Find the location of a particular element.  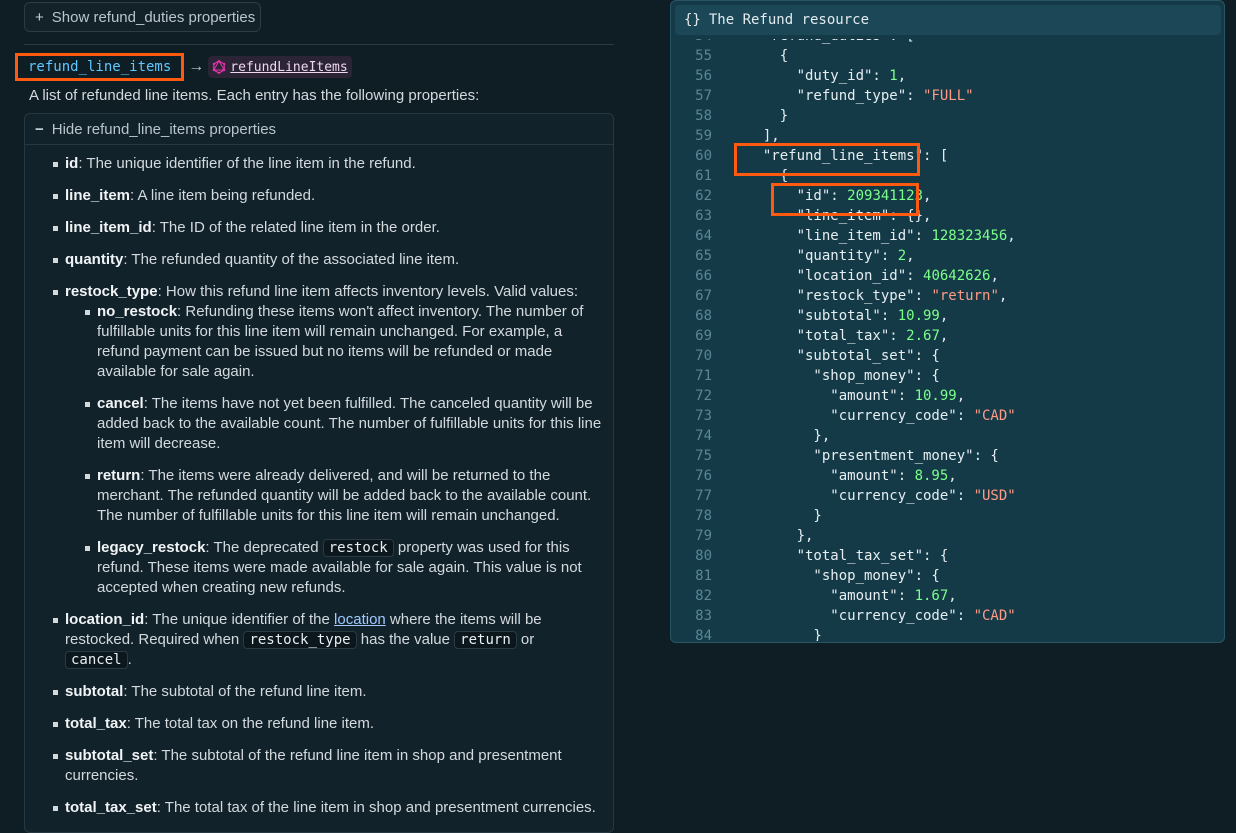

code-line: 59 ], is located at coordinates (843, 136).